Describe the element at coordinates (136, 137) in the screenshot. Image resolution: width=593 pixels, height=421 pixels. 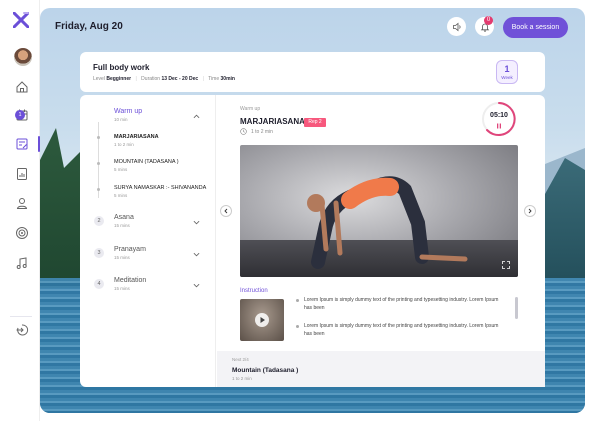
I see `substep-title: MARJARIASANA` at that location.